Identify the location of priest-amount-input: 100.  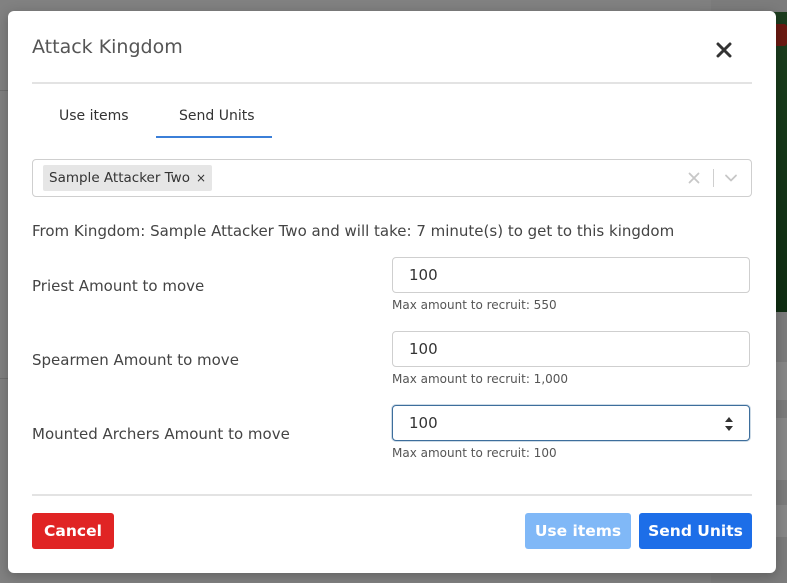
(571, 275).